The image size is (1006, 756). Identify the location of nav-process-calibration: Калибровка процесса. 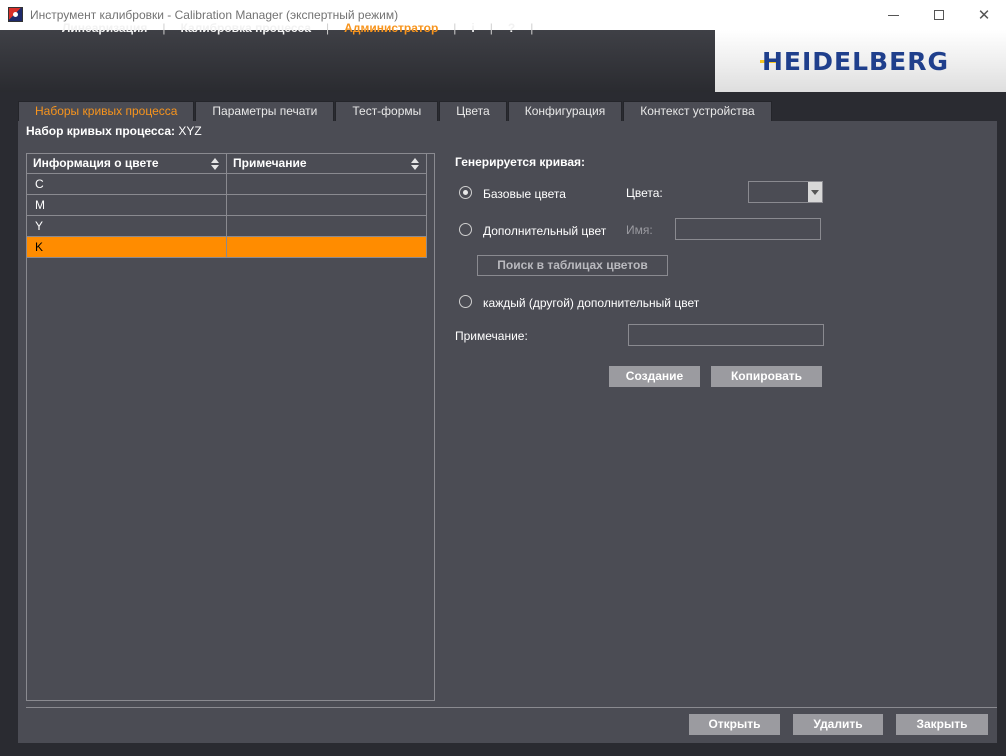
(245, 28).